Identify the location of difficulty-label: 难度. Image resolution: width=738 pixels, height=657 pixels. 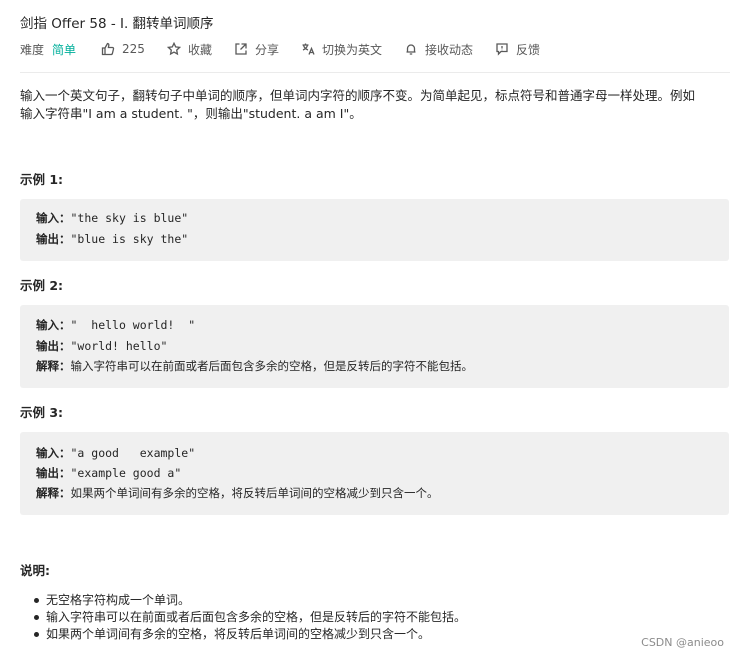
(32, 49).